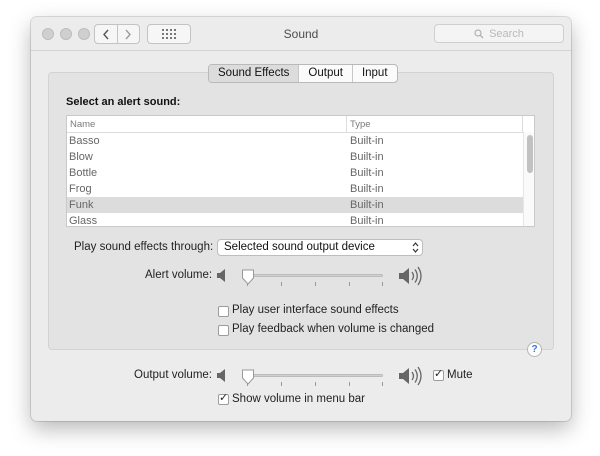 This screenshot has height=456, width=600. I want to click on mute-checkbox: ✓, so click(438, 374).